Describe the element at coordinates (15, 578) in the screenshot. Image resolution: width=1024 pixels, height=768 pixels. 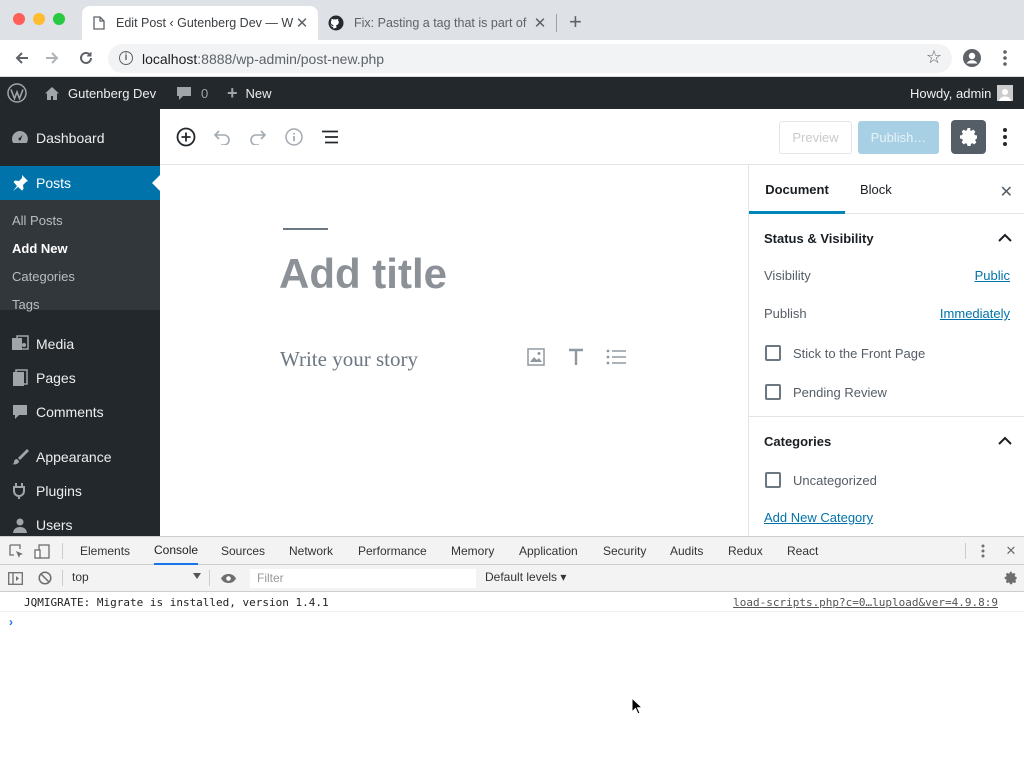
I see `sidebar-toggle-icon` at that location.